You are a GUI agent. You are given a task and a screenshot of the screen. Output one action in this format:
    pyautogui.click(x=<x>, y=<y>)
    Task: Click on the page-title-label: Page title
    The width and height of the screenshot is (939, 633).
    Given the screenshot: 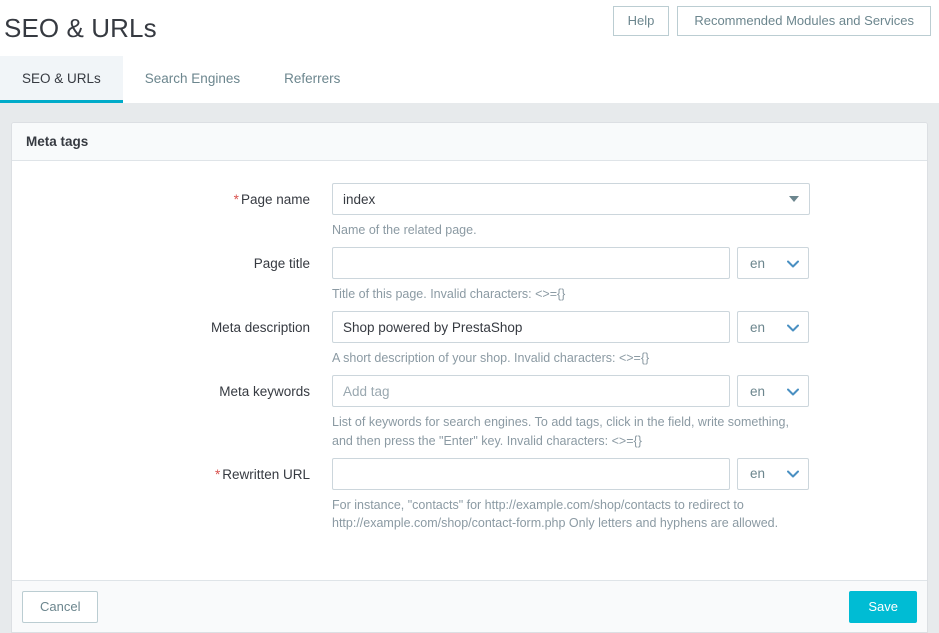 What is the action you would take?
    pyautogui.click(x=172, y=260)
    